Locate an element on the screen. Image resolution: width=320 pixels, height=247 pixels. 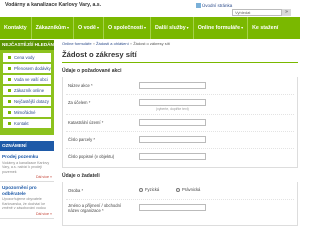
nav-item-o-vode: O vodě▾ is located at coordinates (89, 28).